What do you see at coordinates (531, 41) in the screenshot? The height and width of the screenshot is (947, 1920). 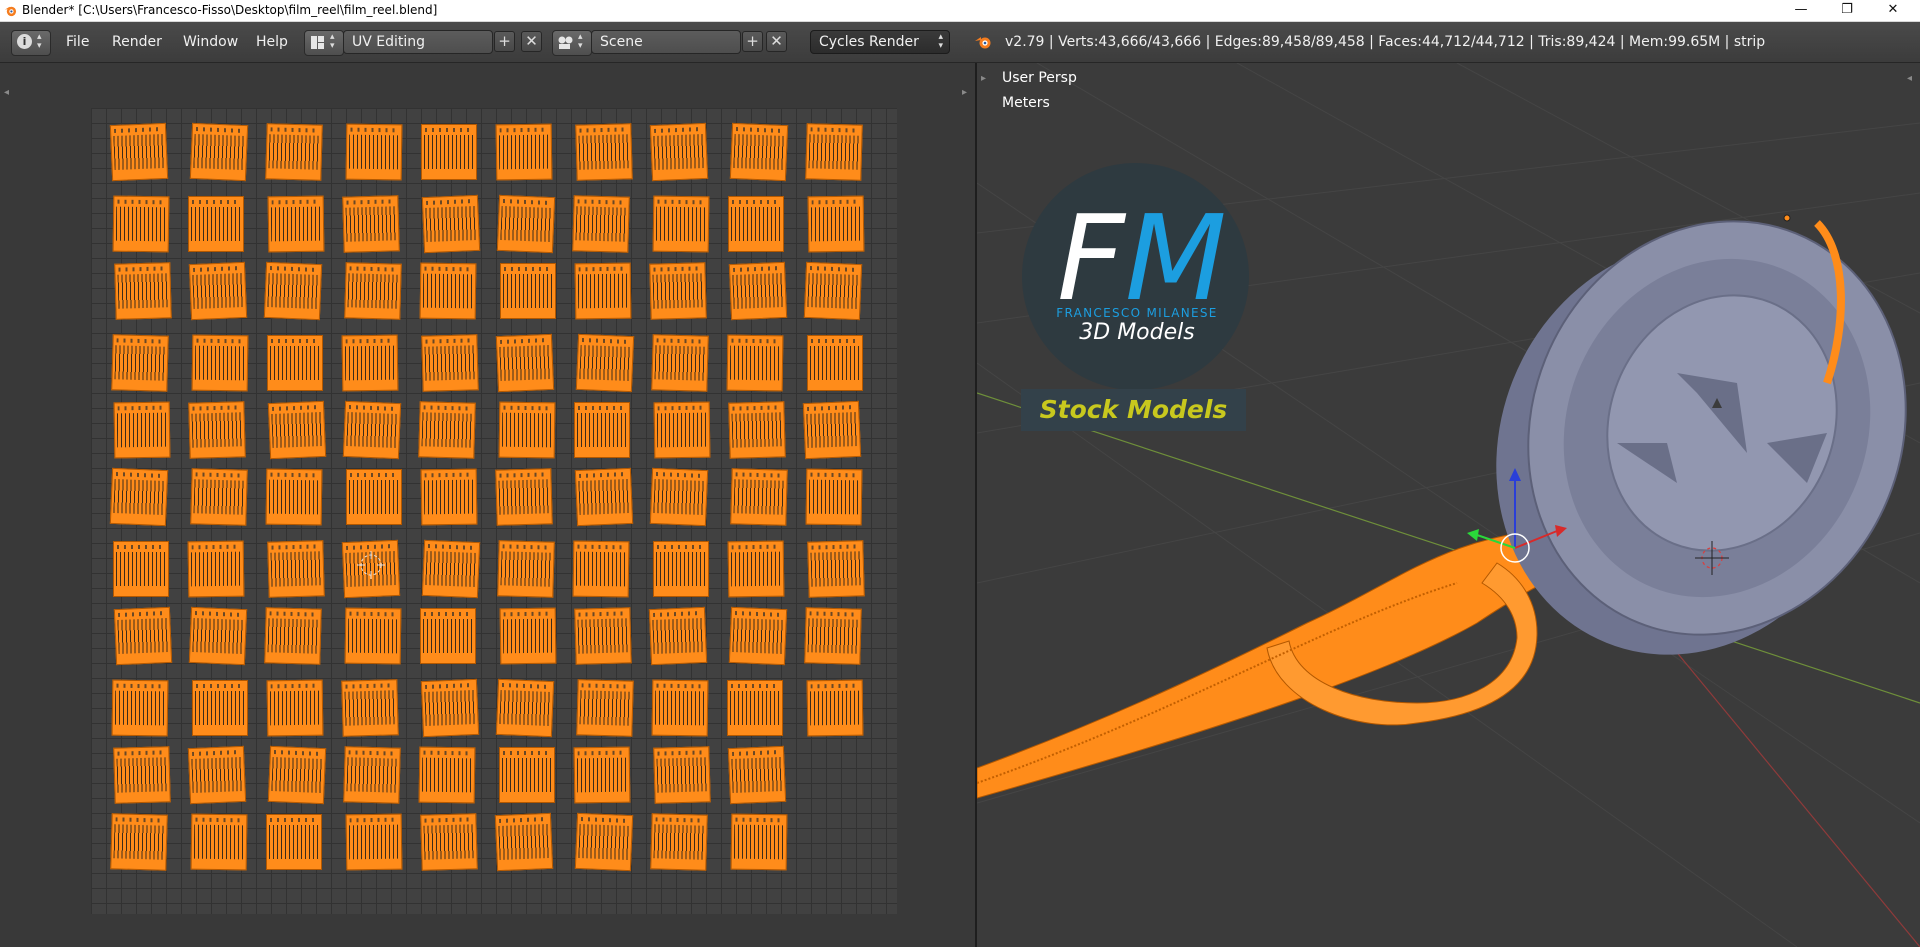 I see `remove-screen-button: ✕` at bounding box center [531, 41].